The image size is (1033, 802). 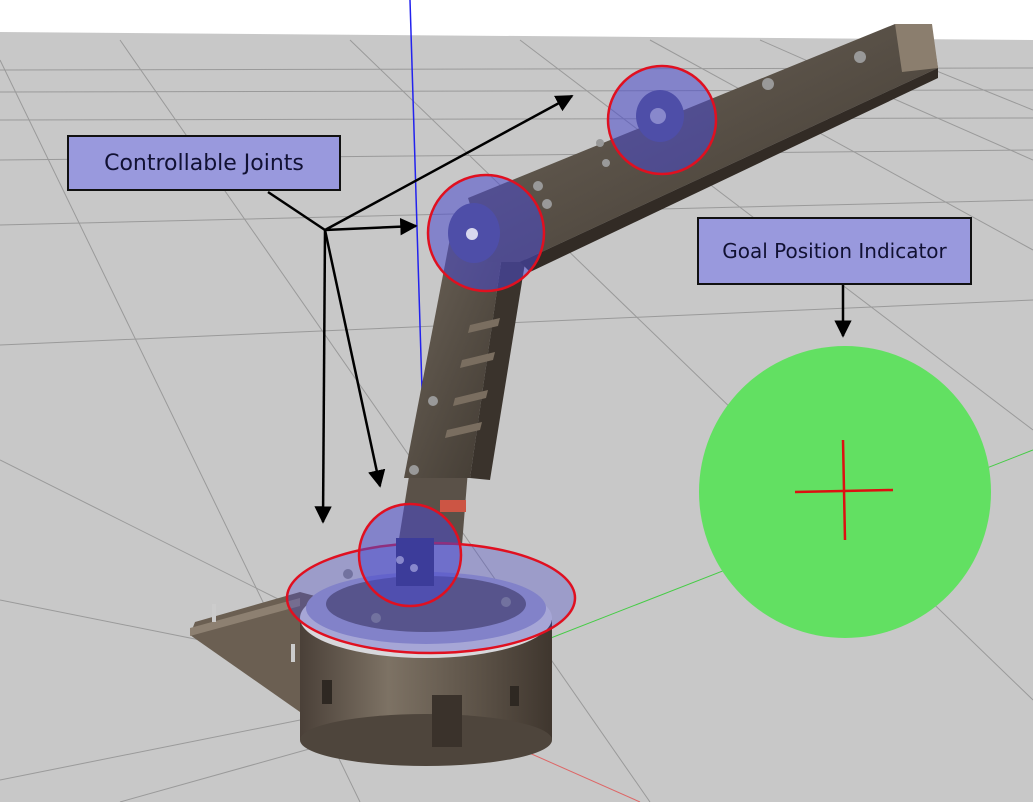 I want to click on goal-position-indicator-label: Goal Position Indicator, so click(x=834, y=251).